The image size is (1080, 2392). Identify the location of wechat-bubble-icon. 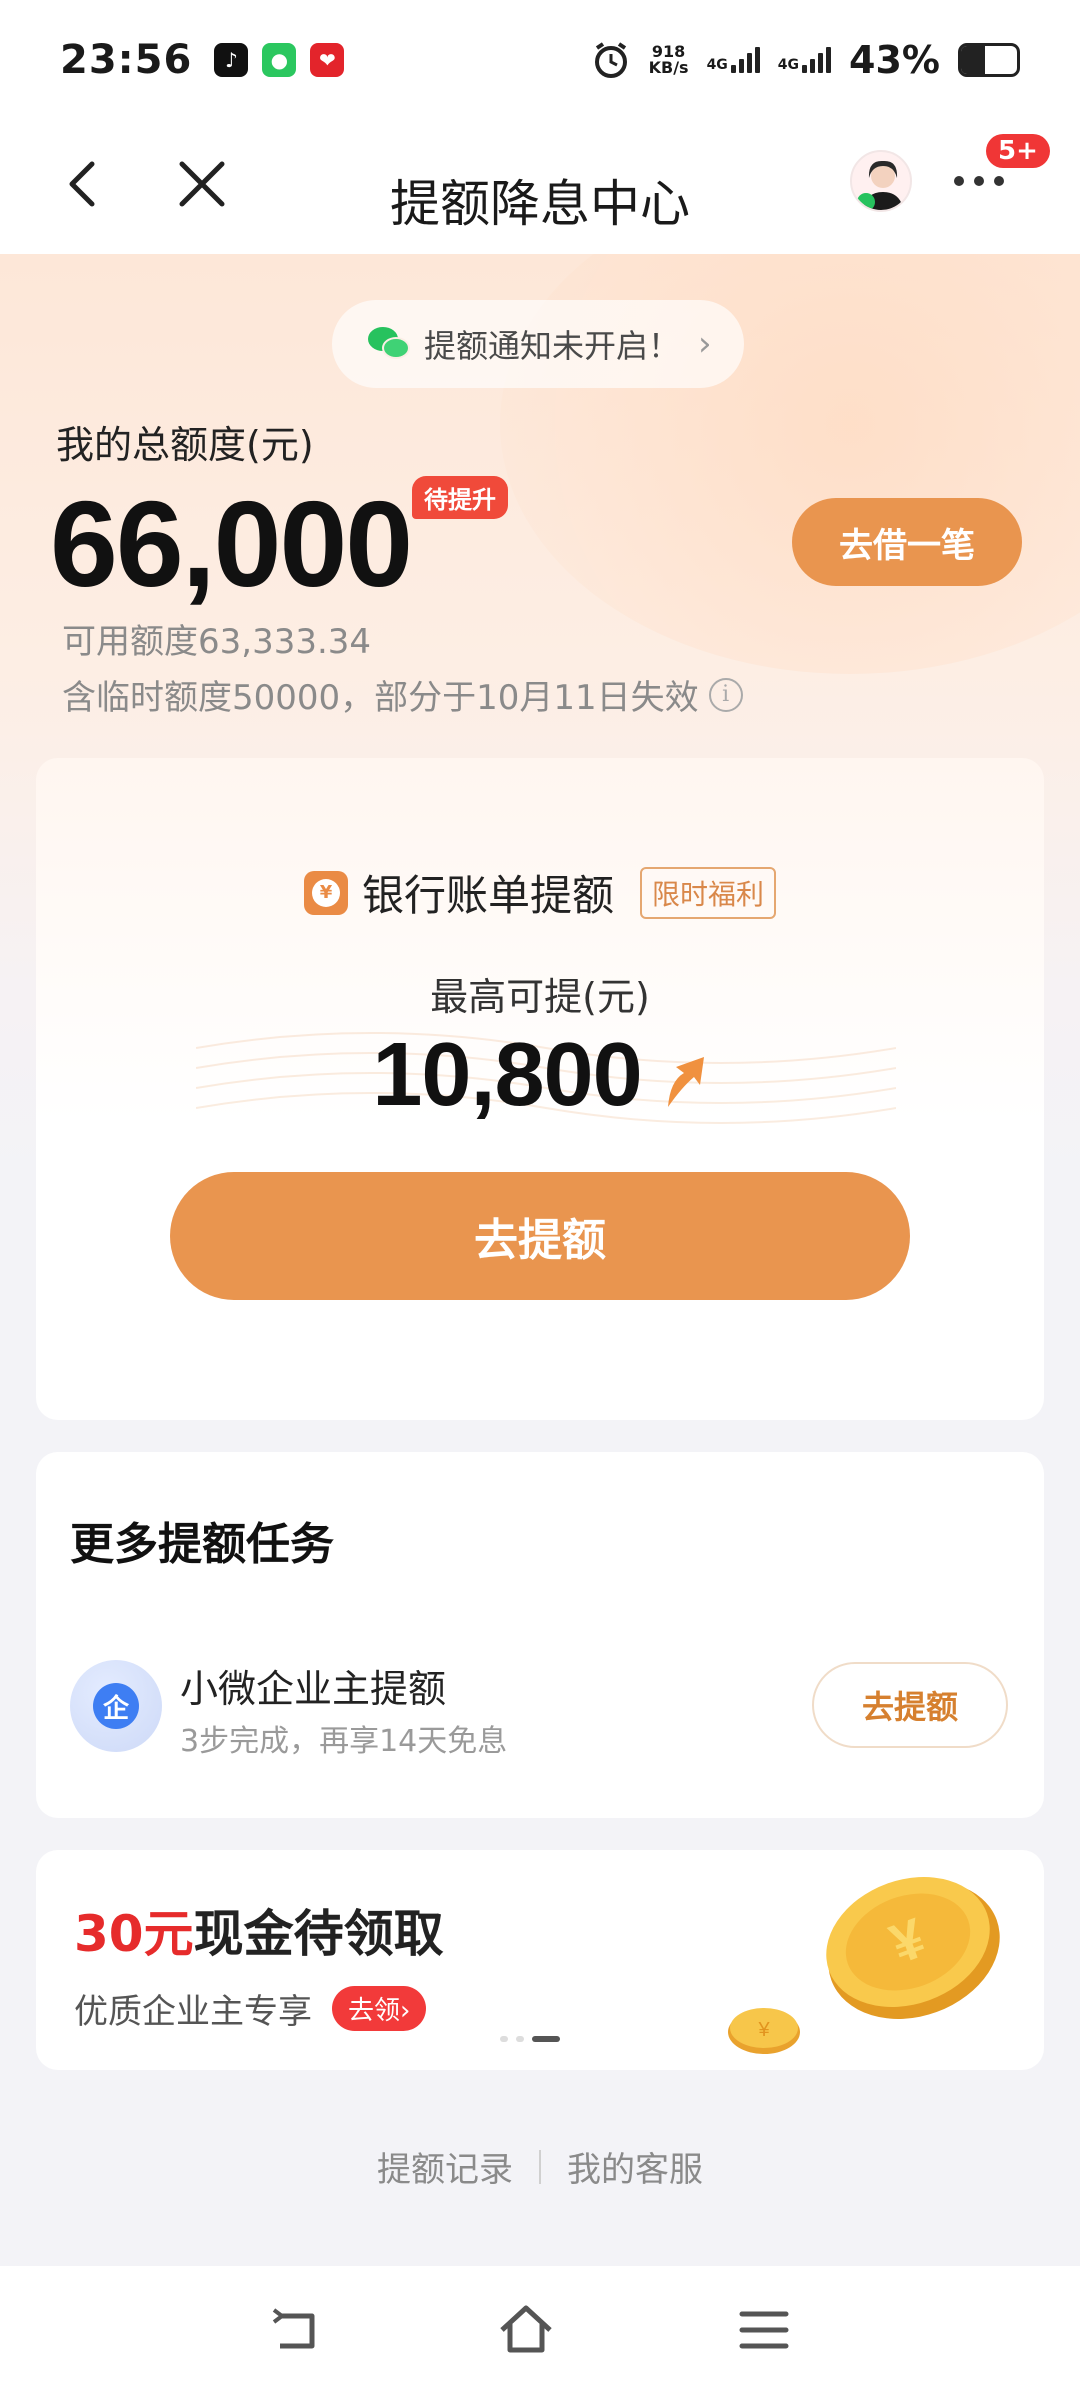
(389, 344).